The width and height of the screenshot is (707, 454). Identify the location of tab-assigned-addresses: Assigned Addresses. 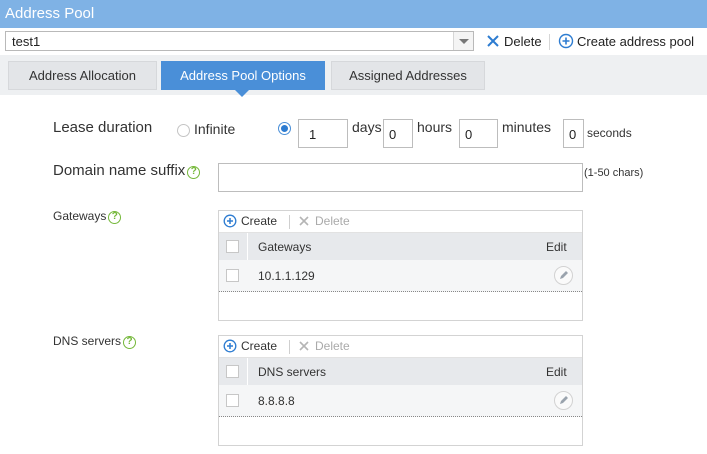
(408, 75).